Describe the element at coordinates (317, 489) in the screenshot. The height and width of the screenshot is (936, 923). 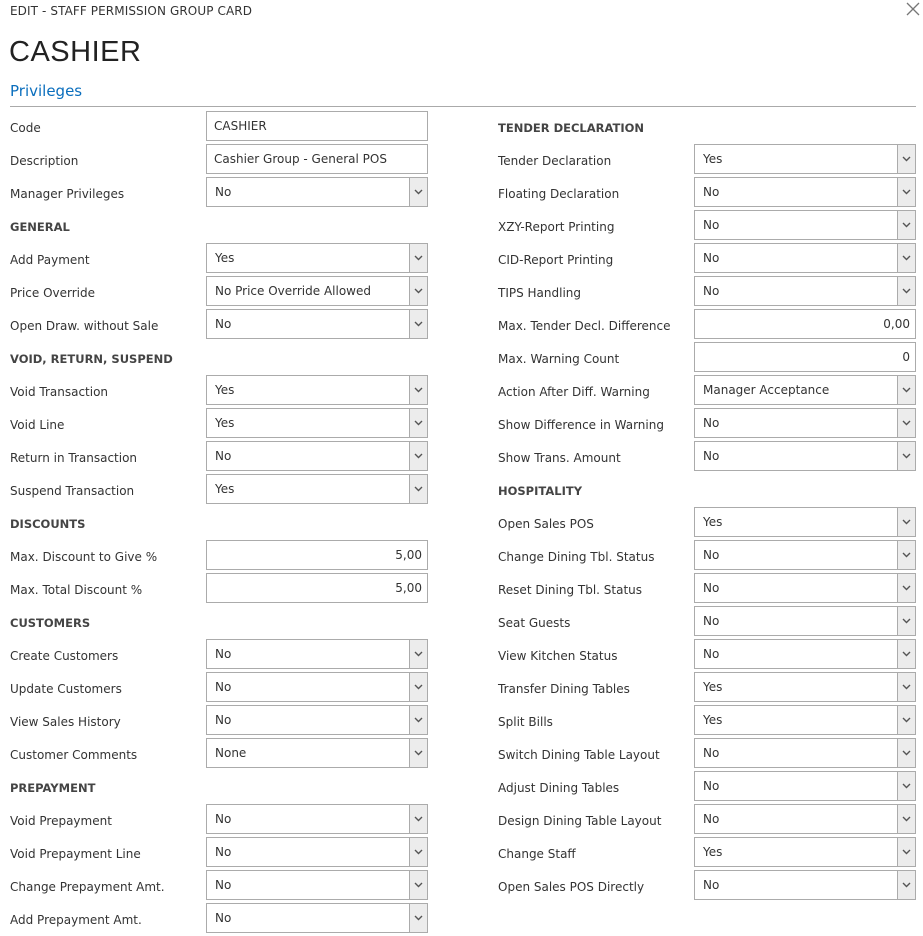
I see `suspend-transaction-select: Yes` at that location.